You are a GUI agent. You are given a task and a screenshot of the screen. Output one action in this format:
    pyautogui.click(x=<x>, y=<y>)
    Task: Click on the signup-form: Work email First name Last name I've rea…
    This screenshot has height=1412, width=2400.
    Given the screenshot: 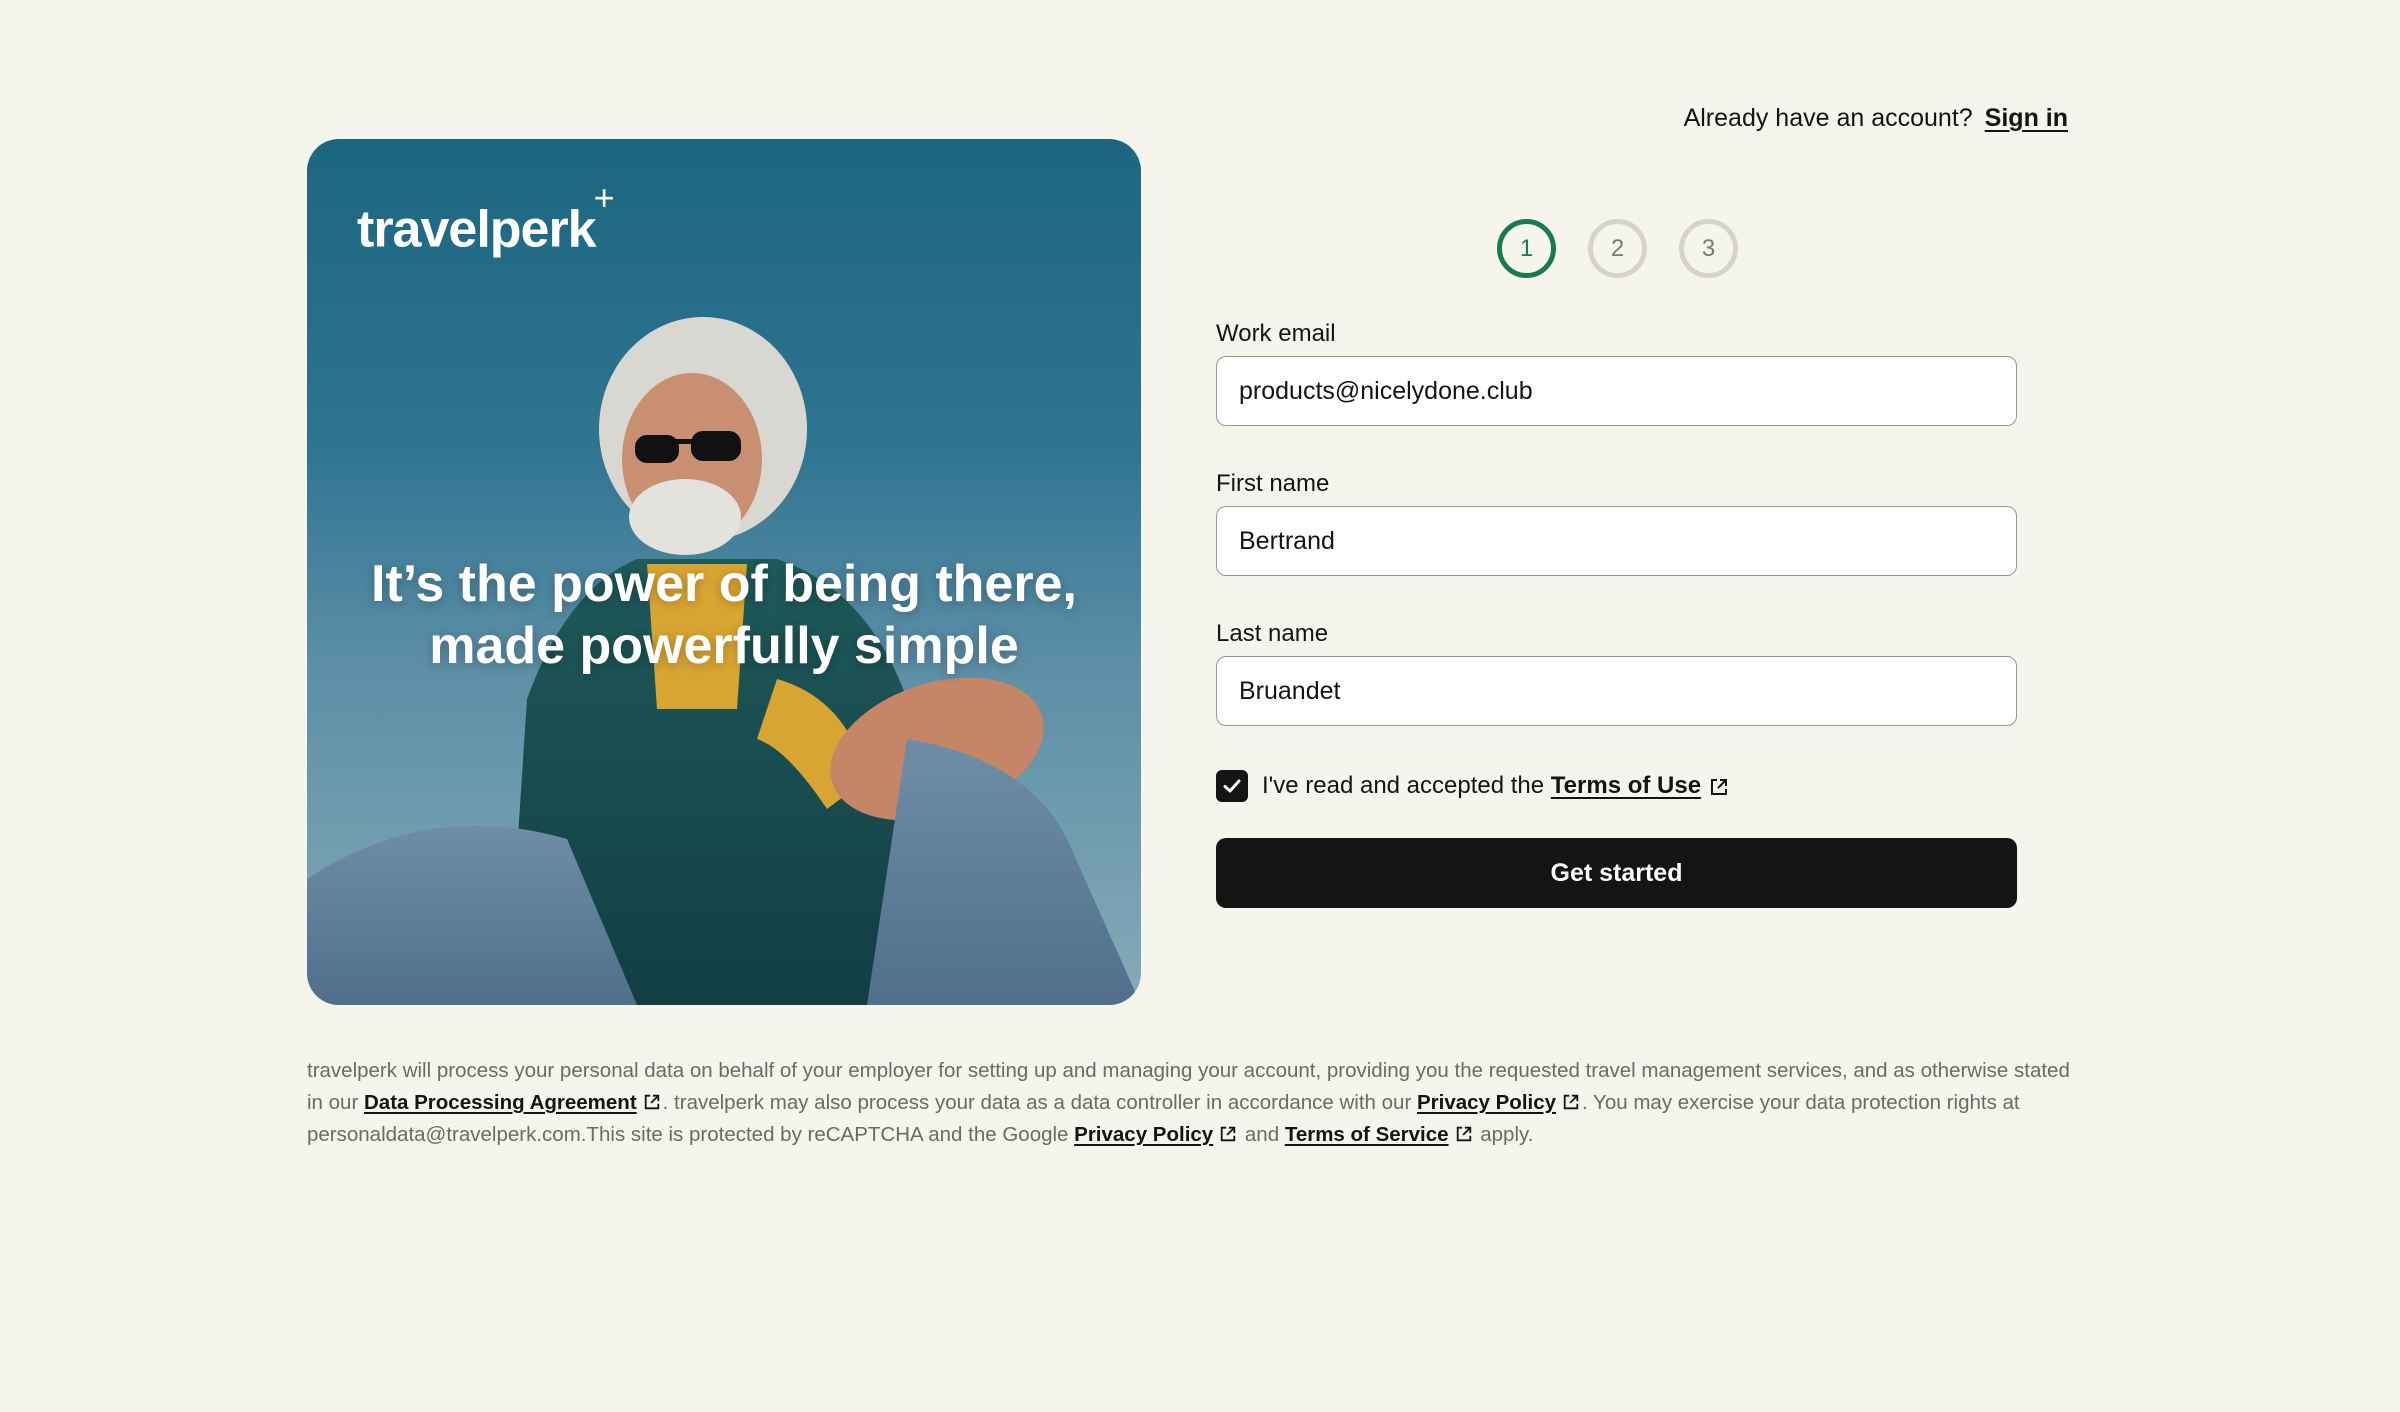 What is the action you would take?
    pyautogui.click(x=1616, y=614)
    